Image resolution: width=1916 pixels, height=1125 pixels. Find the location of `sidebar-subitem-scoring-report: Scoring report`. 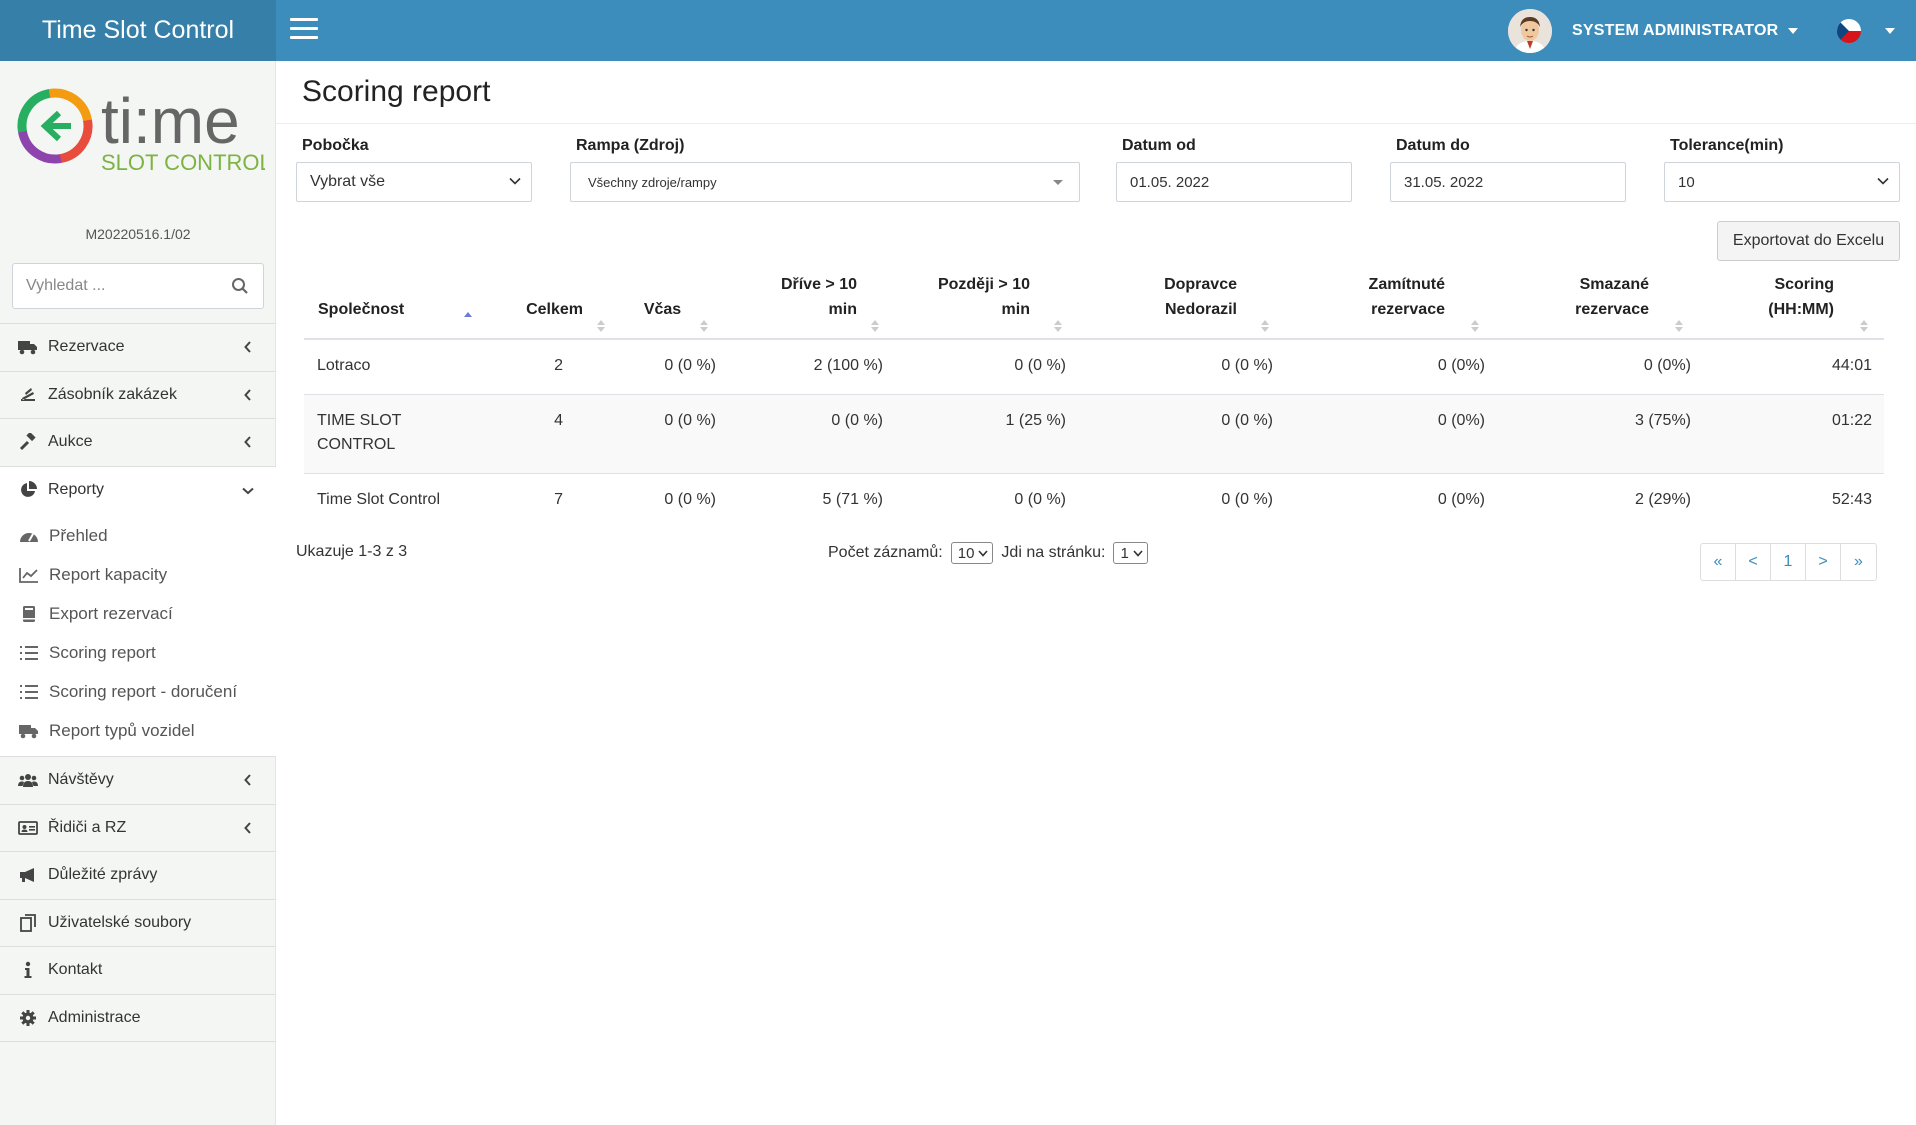

sidebar-subitem-scoring-report: Scoring report is located at coordinates (138, 652).